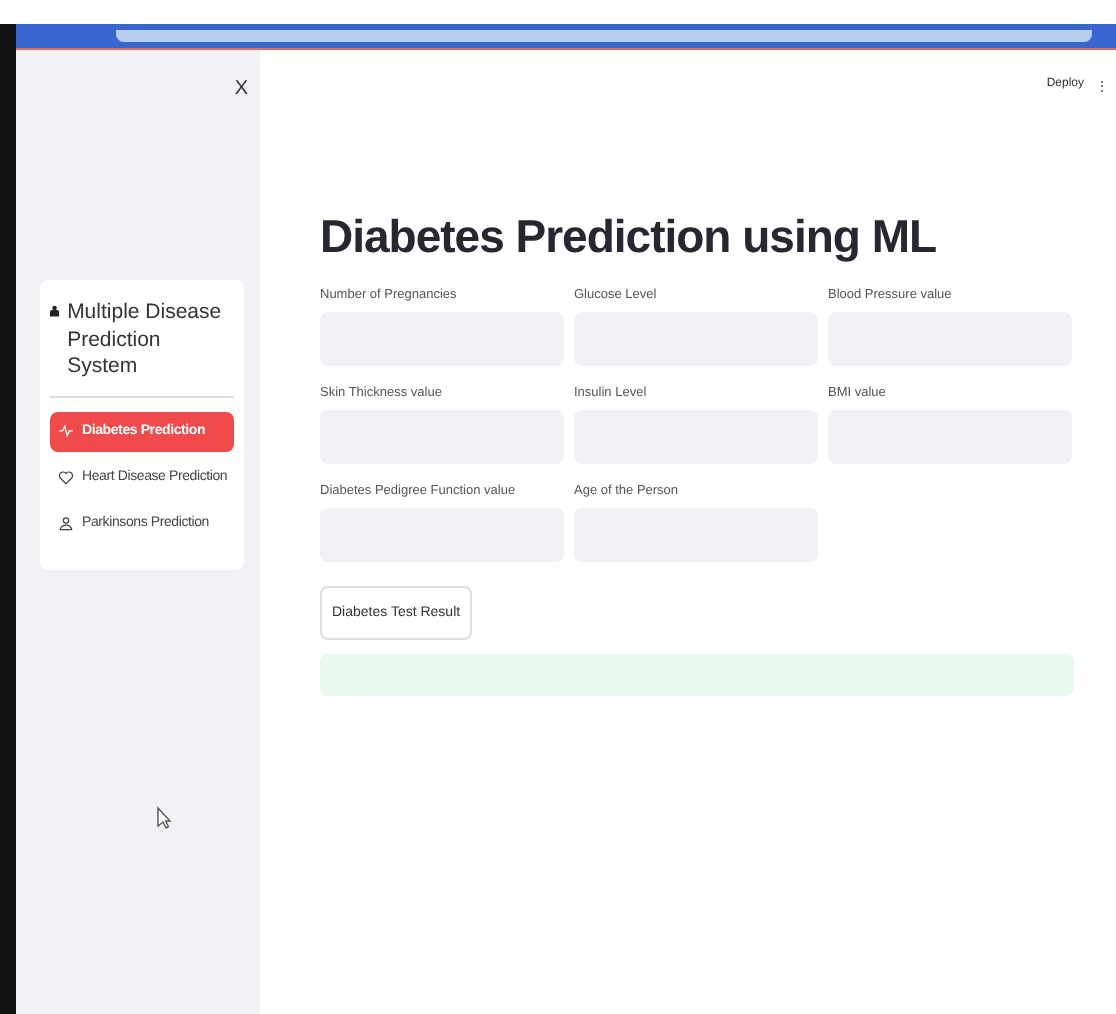  I want to click on cursor-icon, so click(164, 818).